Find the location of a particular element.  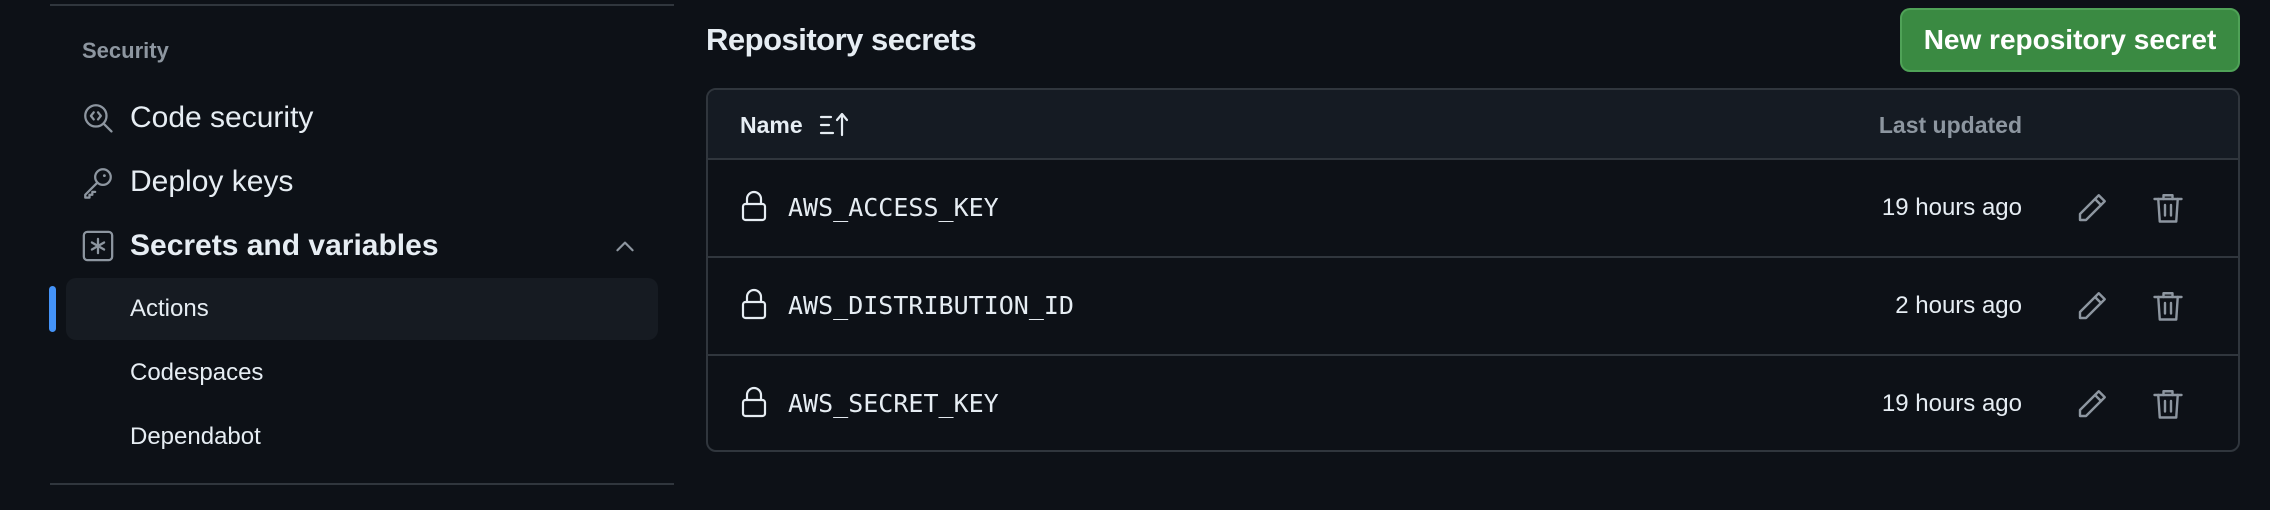

secret-name: AWS_SECRET_KEY is located at coordinates (893, 403).